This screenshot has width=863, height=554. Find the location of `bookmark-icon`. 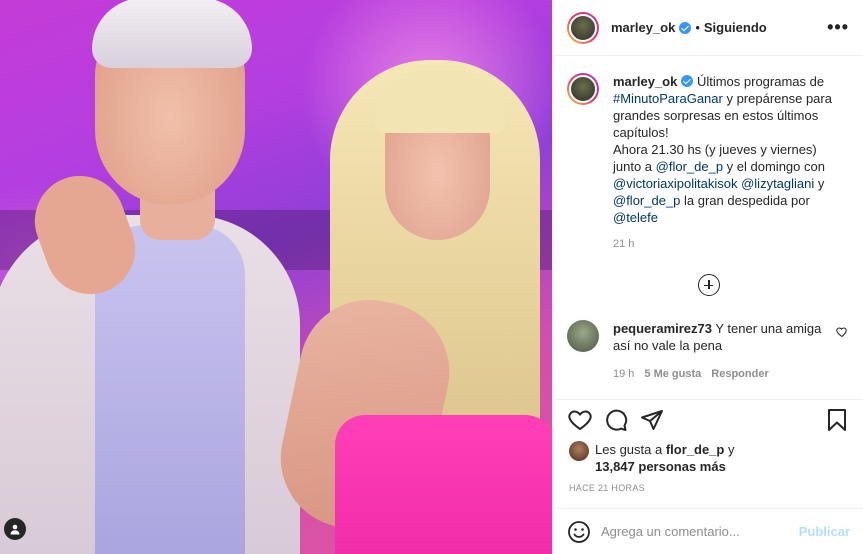

bookmark-icon is located at coordinates (837, 420).